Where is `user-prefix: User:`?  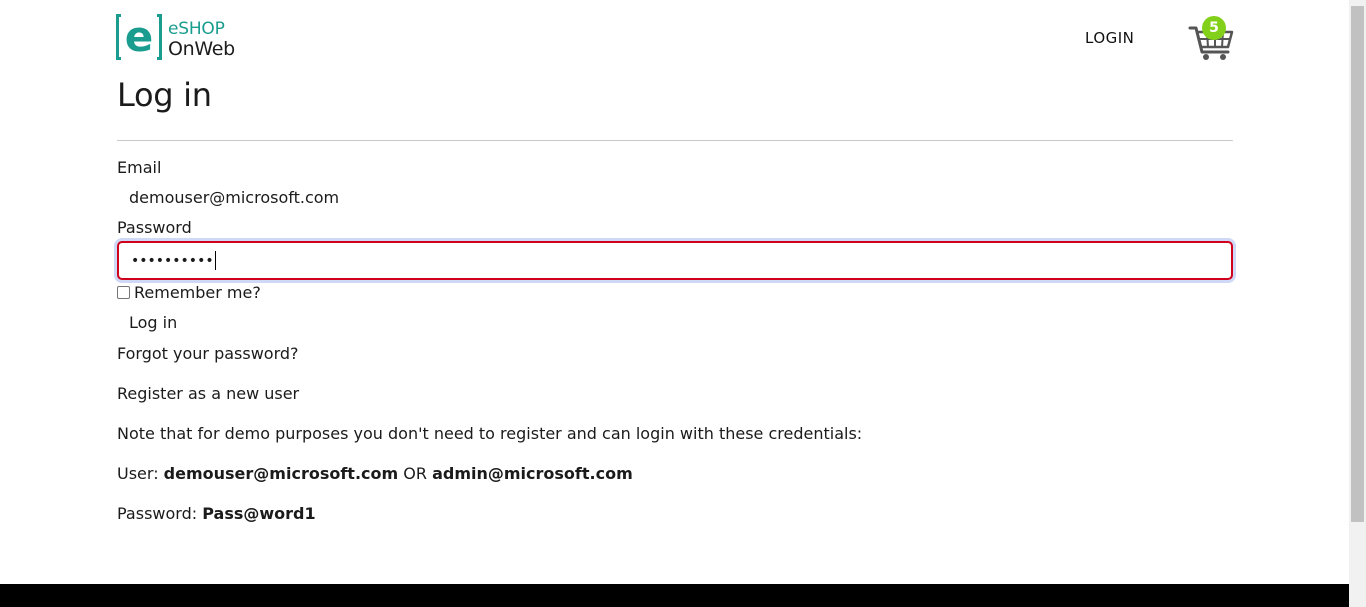
user-prefix: User: is located at coordinates (138, 473).